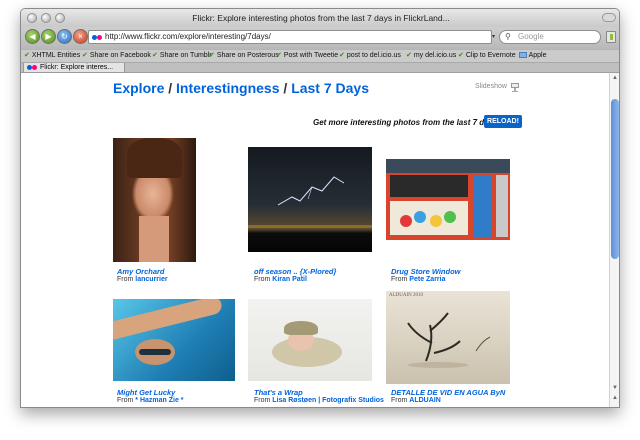  What do you see at coordinates (116, 56) in the screenshot?
I see `bookmark-share-facebook: ✔ Share on Facebook` at bounding box center [116, 56].